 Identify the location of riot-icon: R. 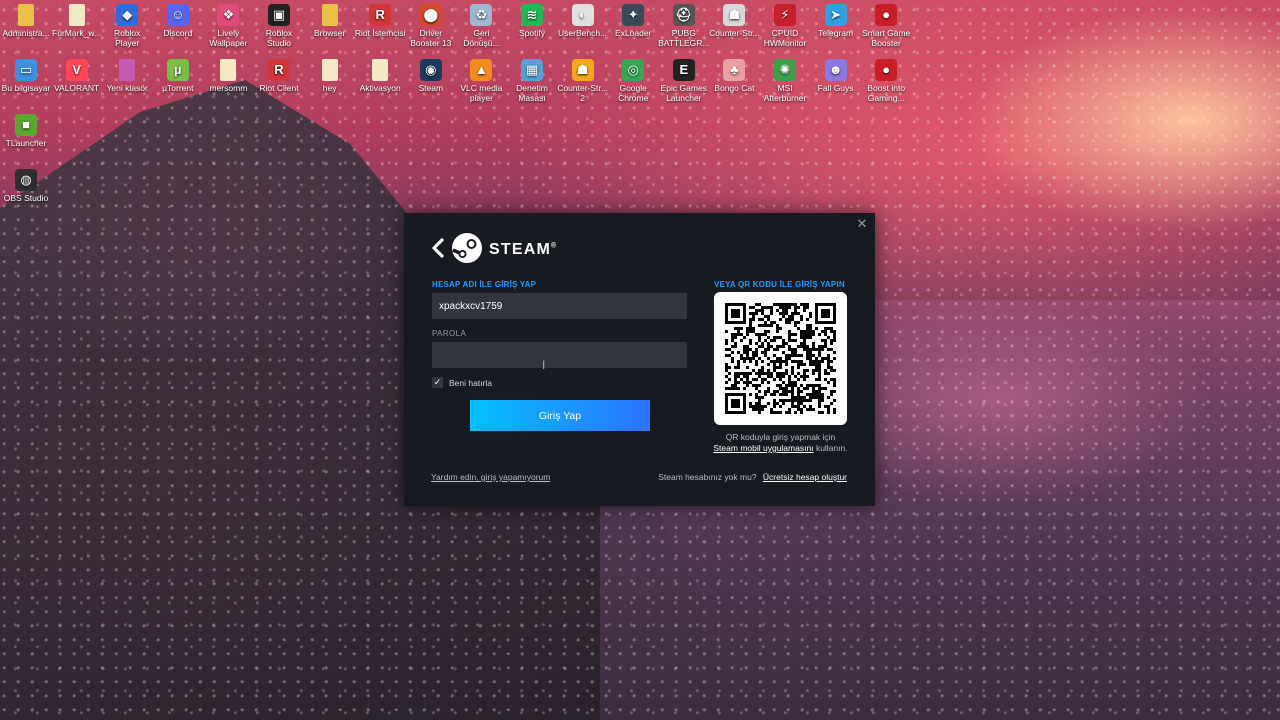
(380, 15).